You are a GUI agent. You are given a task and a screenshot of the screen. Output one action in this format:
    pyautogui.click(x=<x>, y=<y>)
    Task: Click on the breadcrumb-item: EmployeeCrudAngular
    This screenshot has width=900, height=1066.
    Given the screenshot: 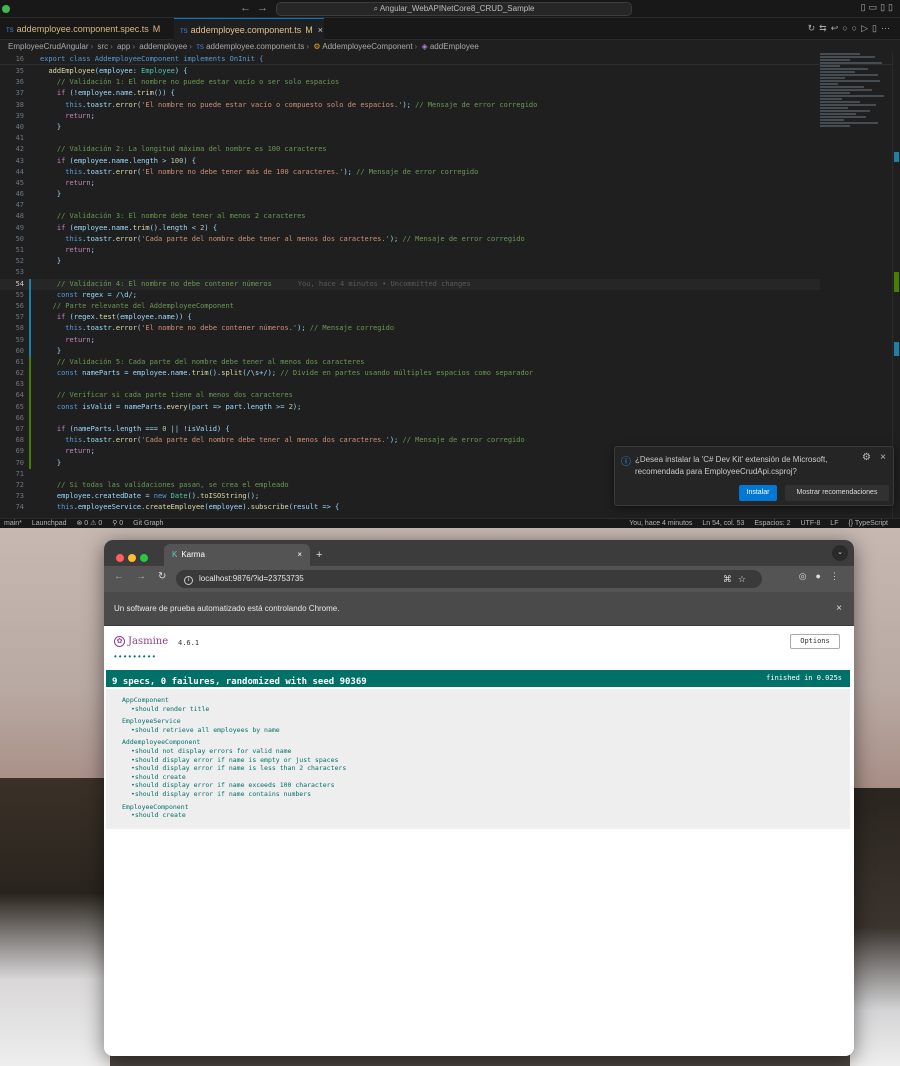 What is the action you would take?
    pyautogui.click(x=48, y=46)
    